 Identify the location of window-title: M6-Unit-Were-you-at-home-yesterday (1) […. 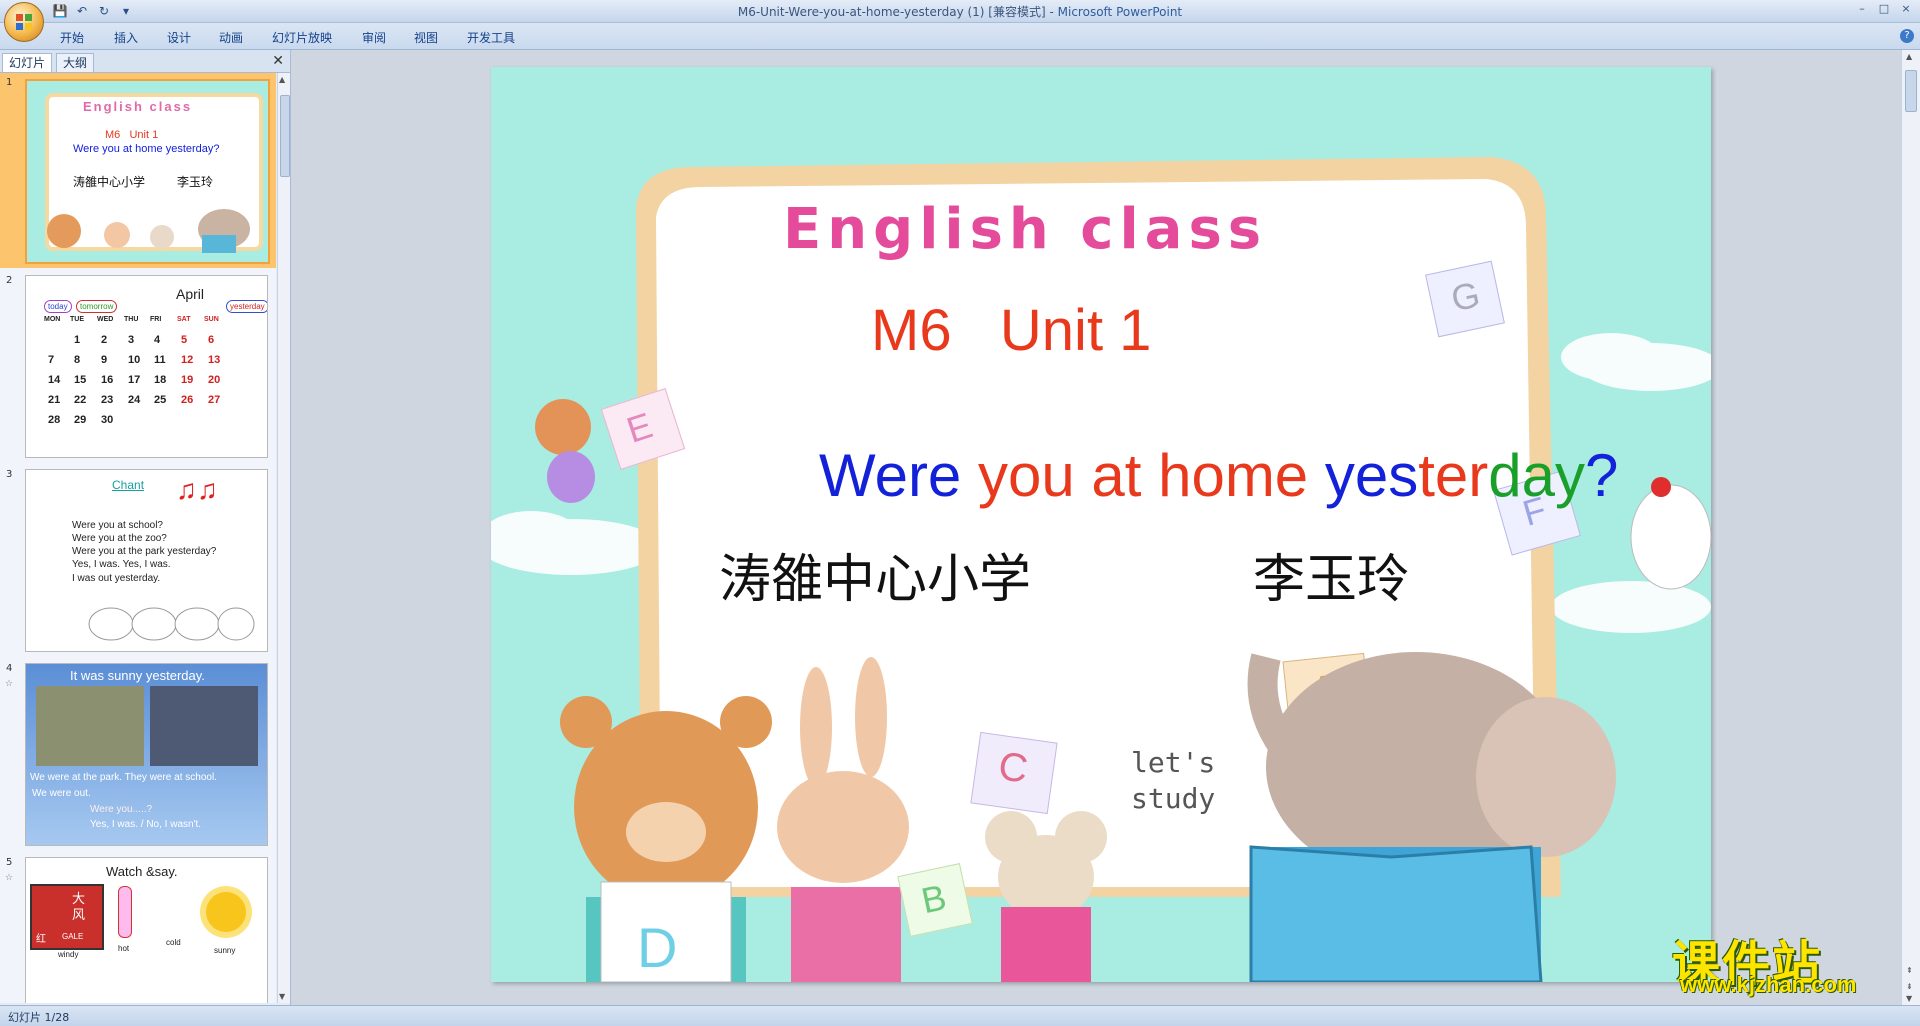
(960, 11).